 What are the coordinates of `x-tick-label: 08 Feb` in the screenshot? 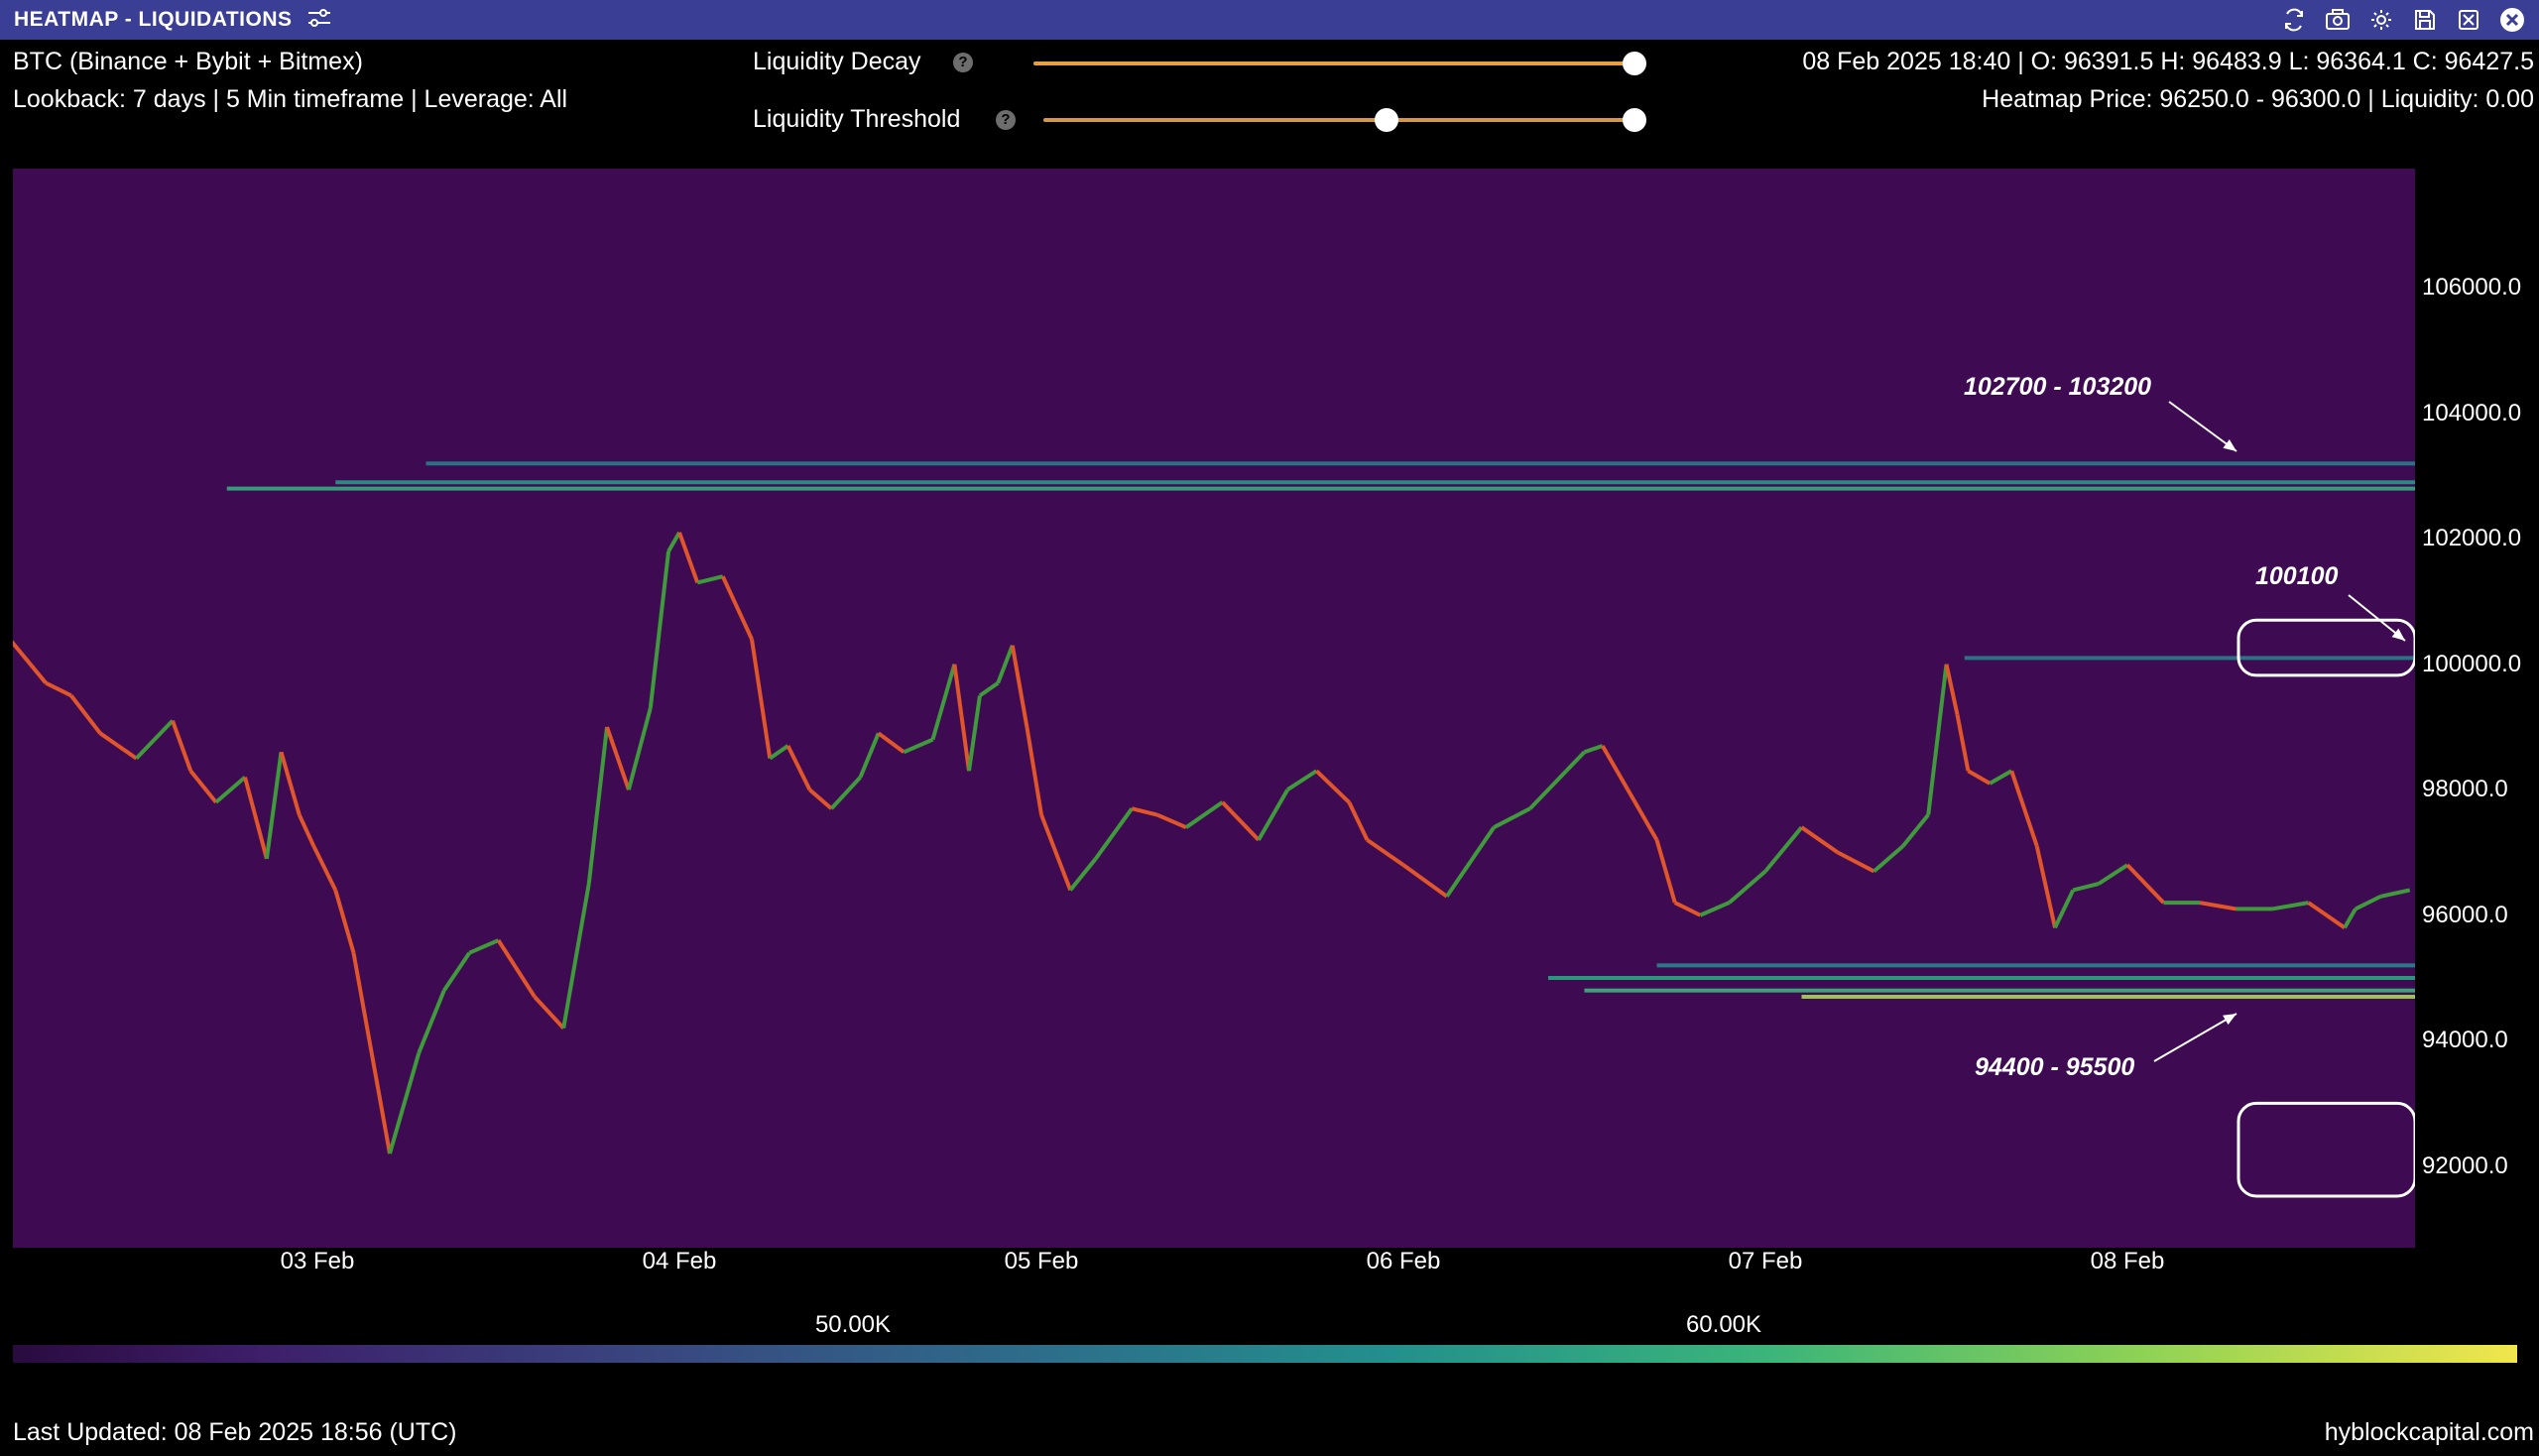 It's located at (2128, 1261).